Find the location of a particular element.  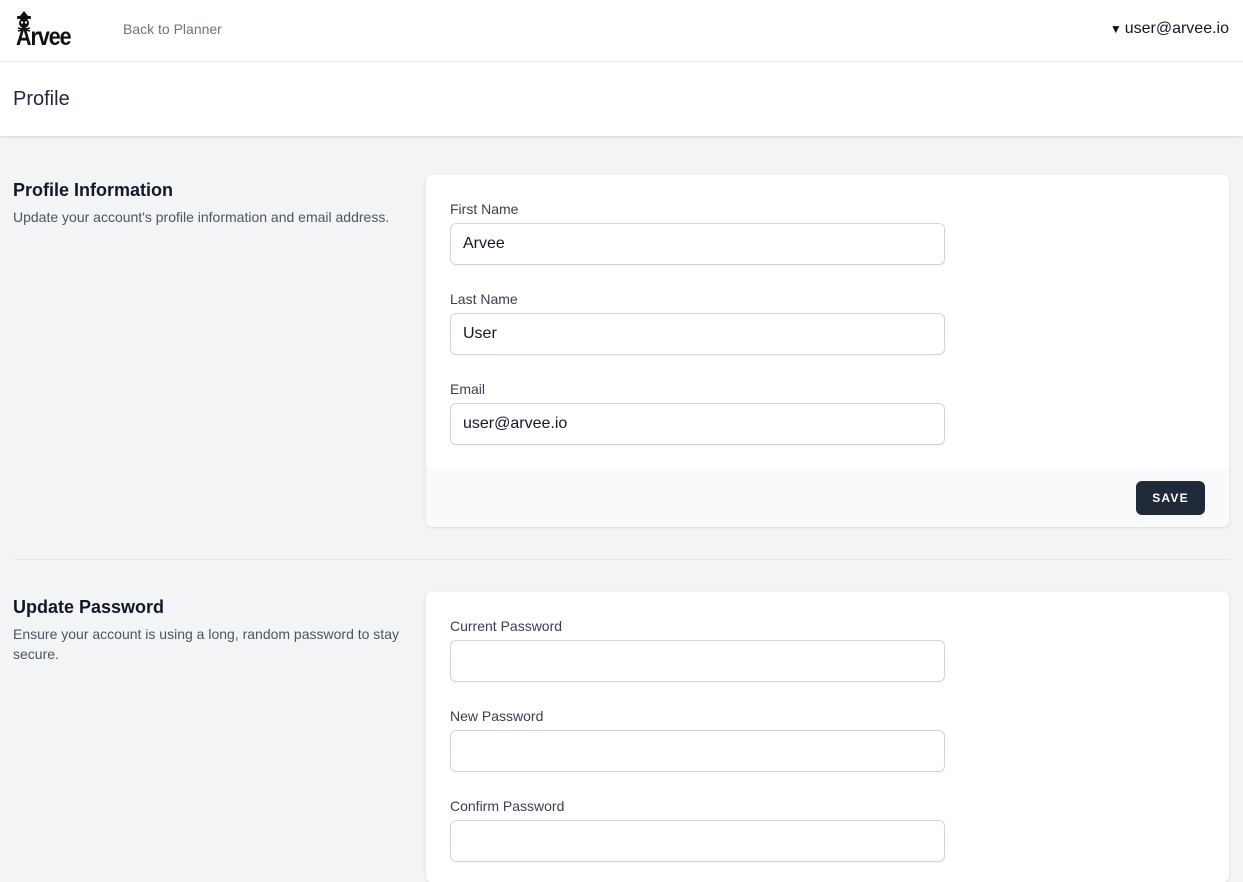

confirm-password-input is located at coordinates (697, 841).